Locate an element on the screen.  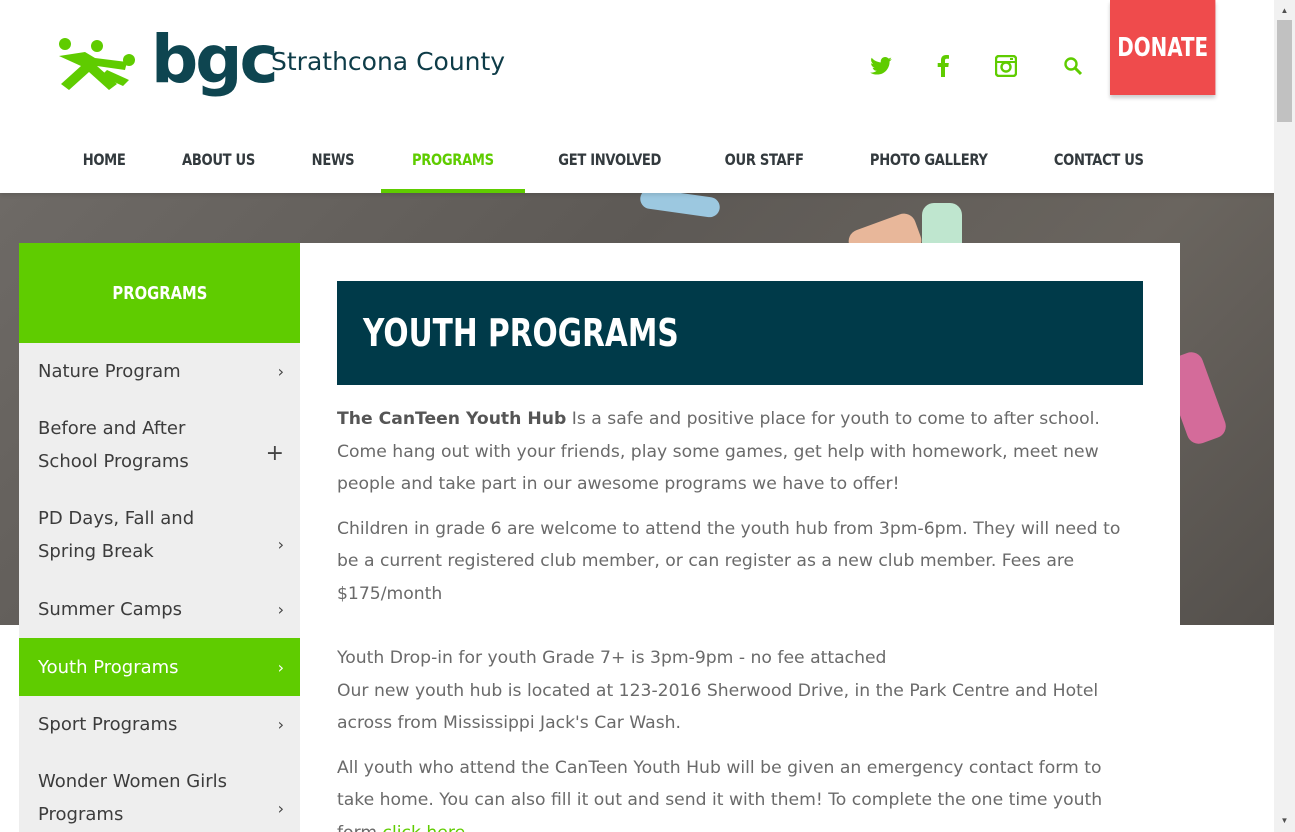
nav-contact-us: CONTACT US is located at coordinates (1099, 159).